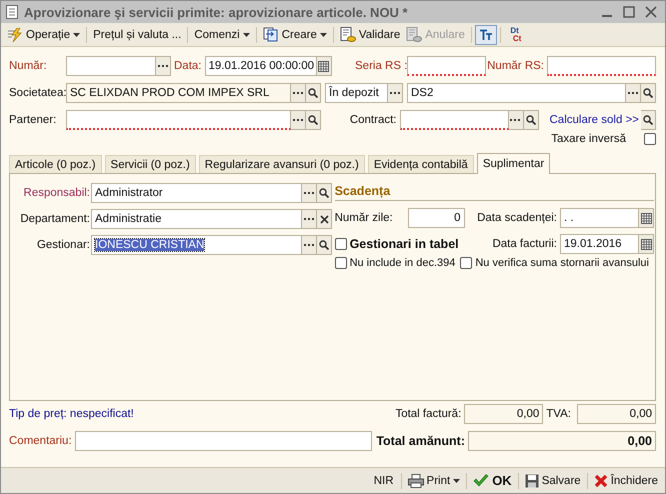 The width and height of the screenshot is (666, 494). Describe the element at coordinates (420, 441) in the screenshot. I see `field-label: Total amănunt:` at that location.